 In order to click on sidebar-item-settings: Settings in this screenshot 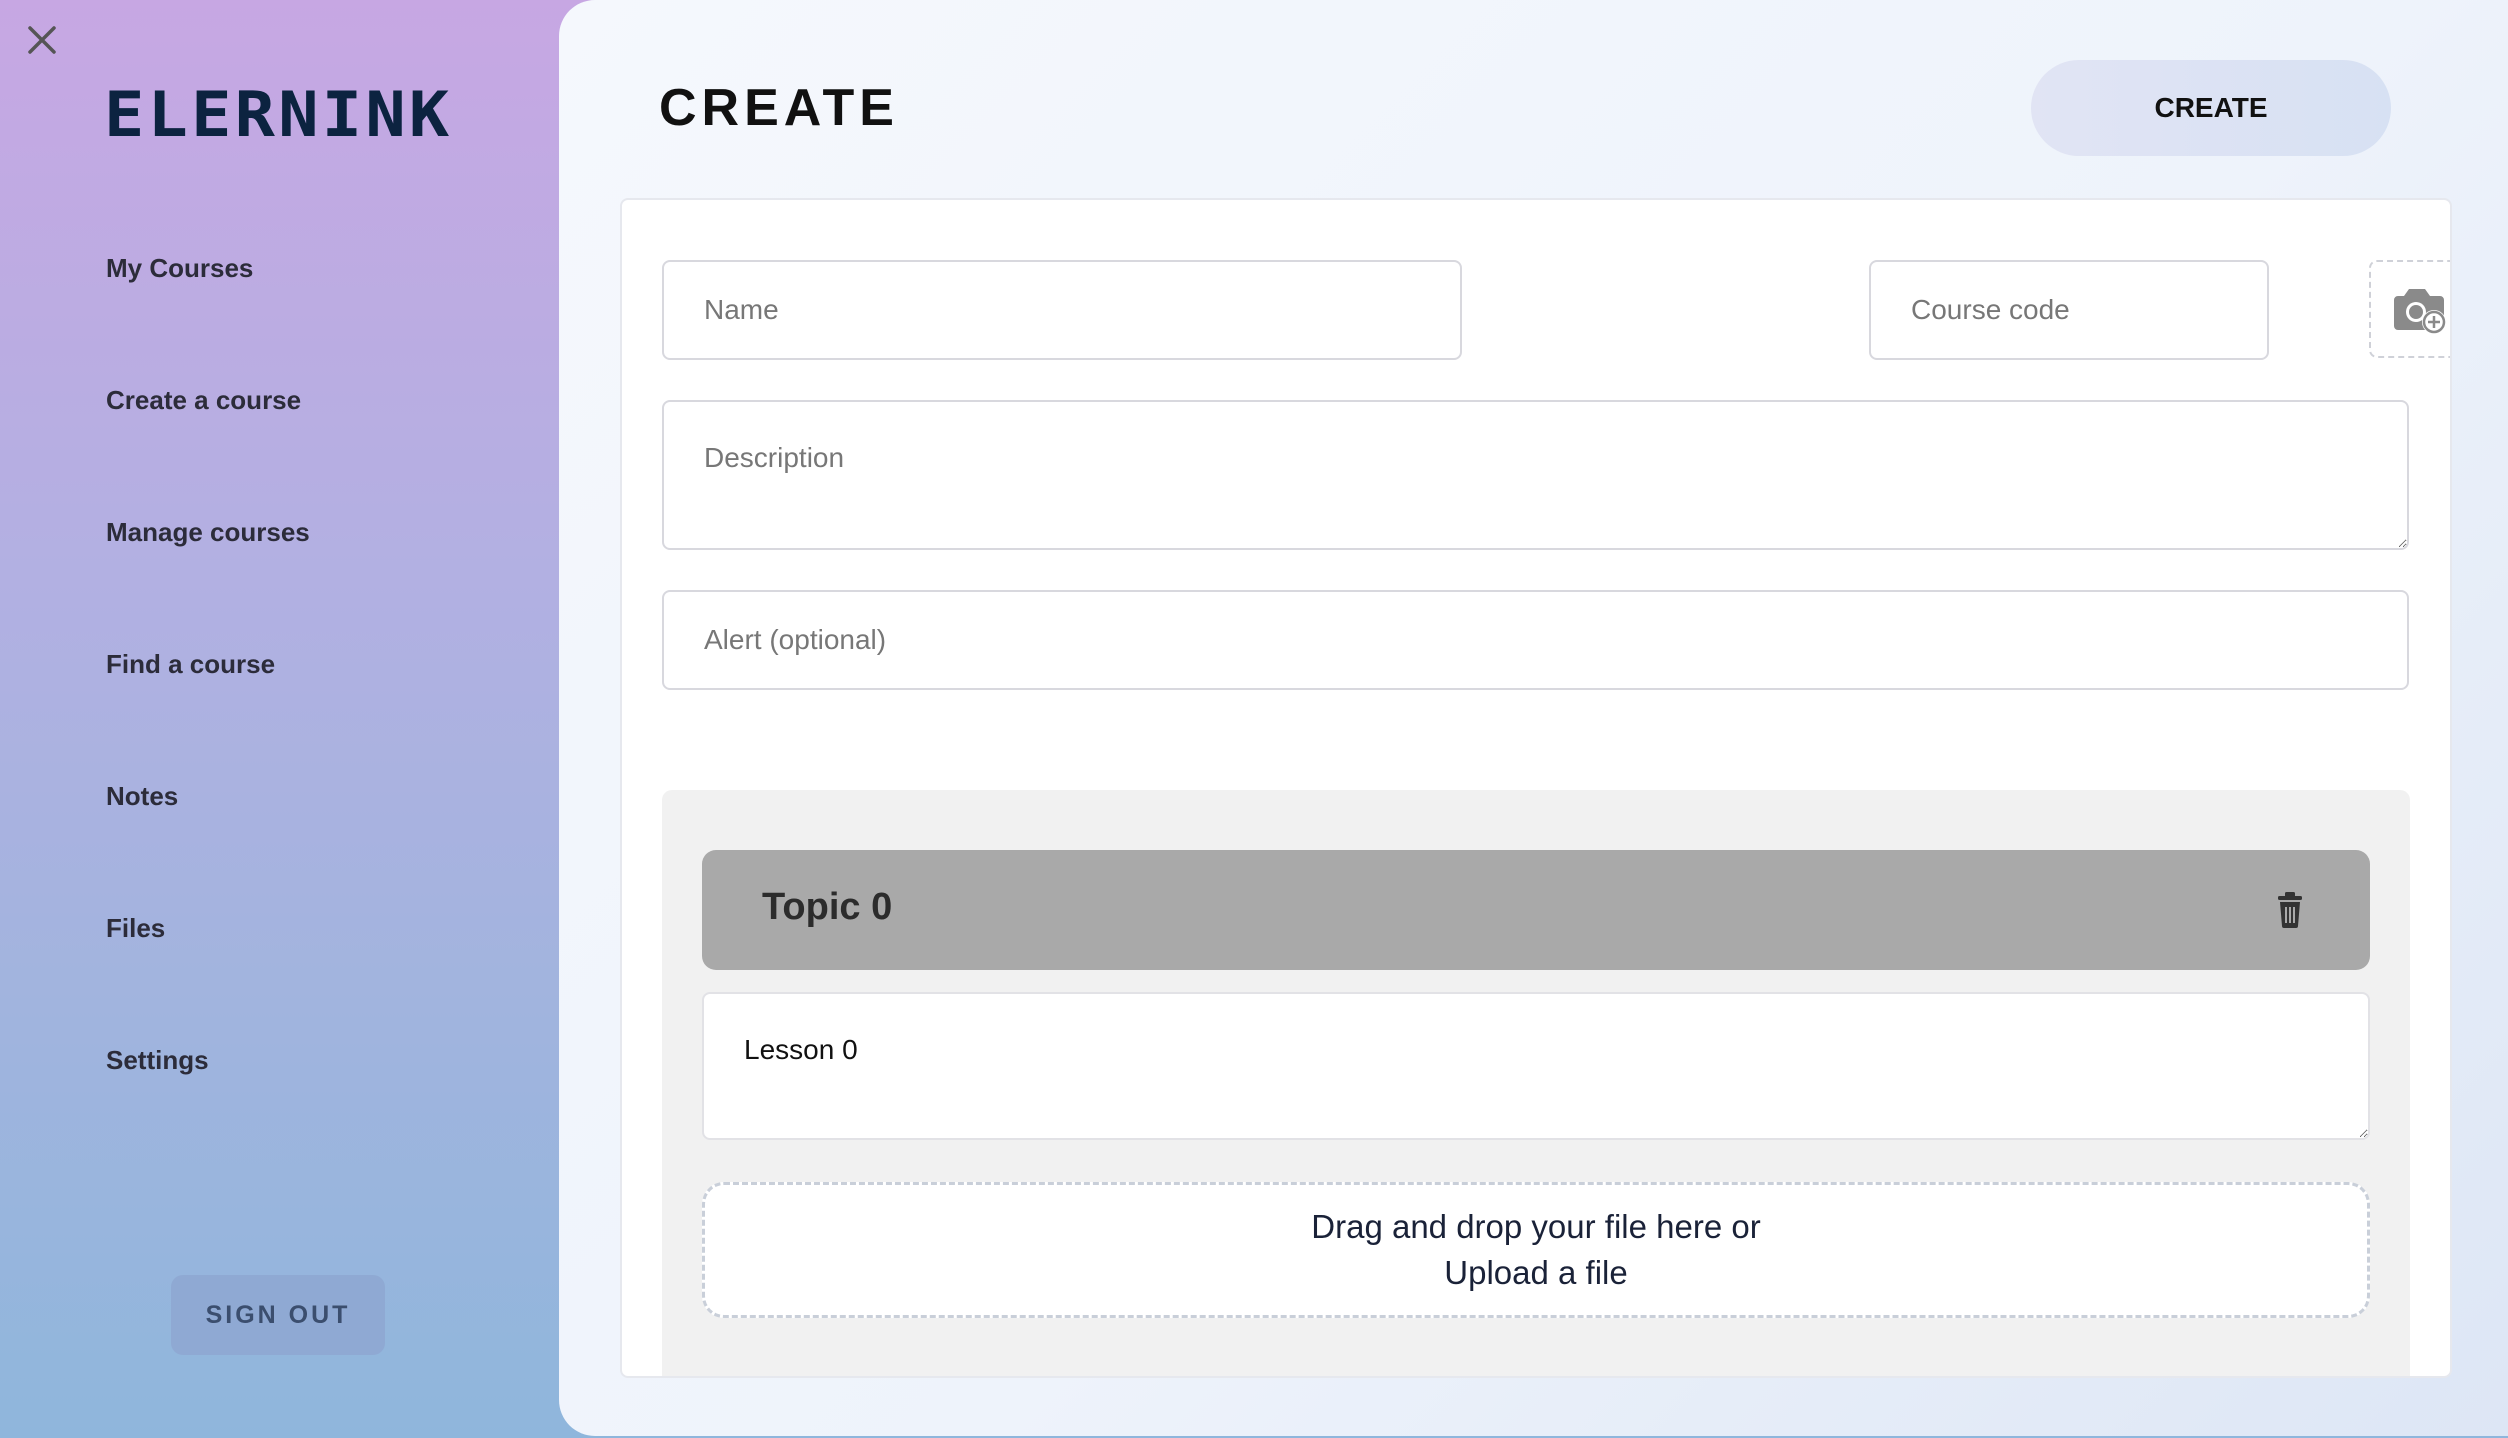, I will do `click(157, 1060)`.